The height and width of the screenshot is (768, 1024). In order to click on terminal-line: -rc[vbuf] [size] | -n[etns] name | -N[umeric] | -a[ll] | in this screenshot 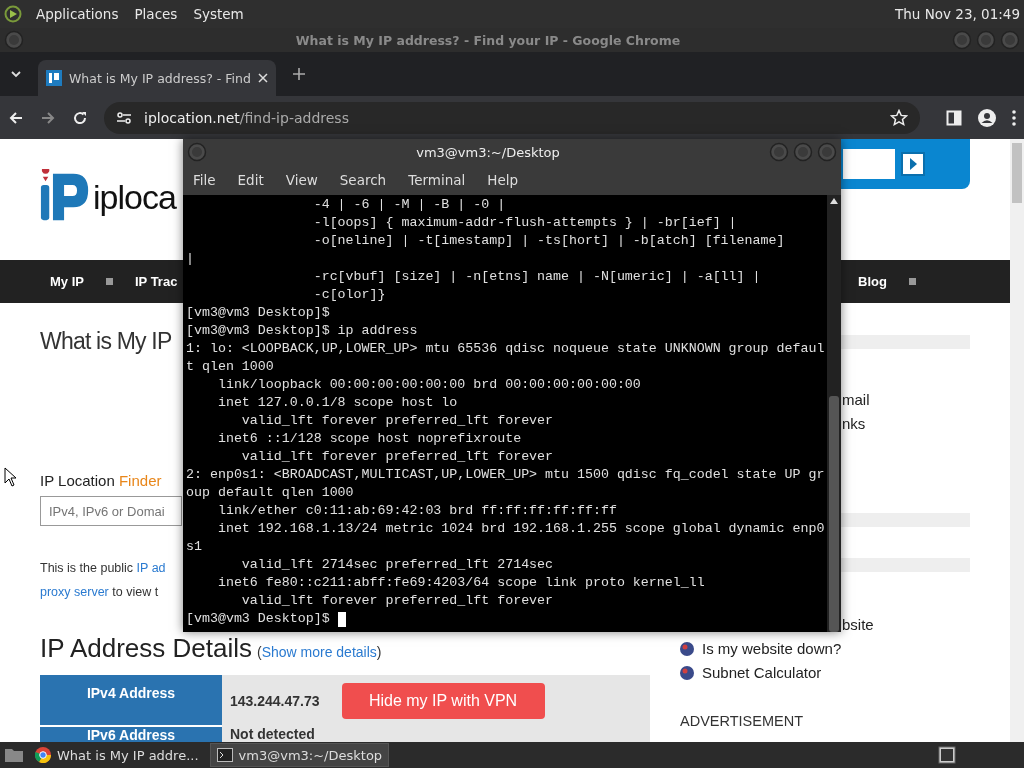, I will do `click(536, 277)`.